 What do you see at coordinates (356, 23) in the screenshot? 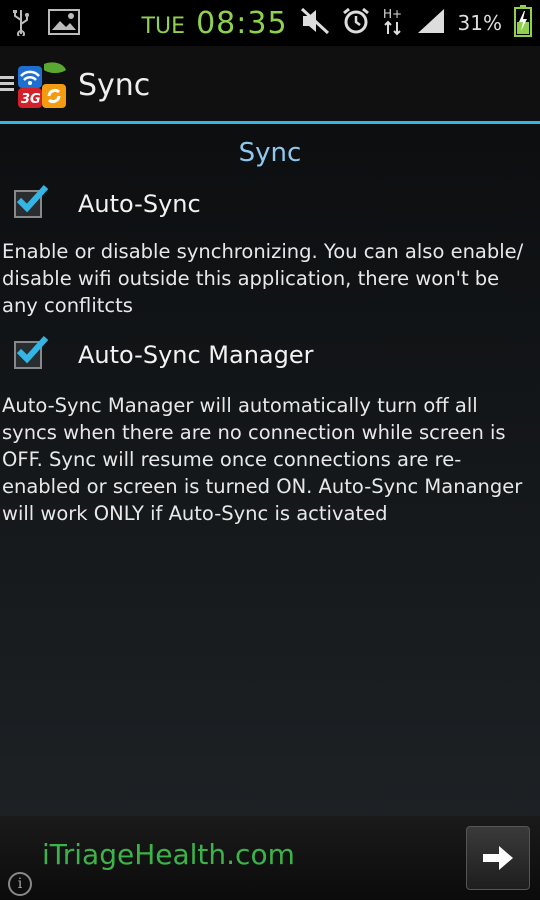
I see `alarm-icon` at bounding box center [356, 23].